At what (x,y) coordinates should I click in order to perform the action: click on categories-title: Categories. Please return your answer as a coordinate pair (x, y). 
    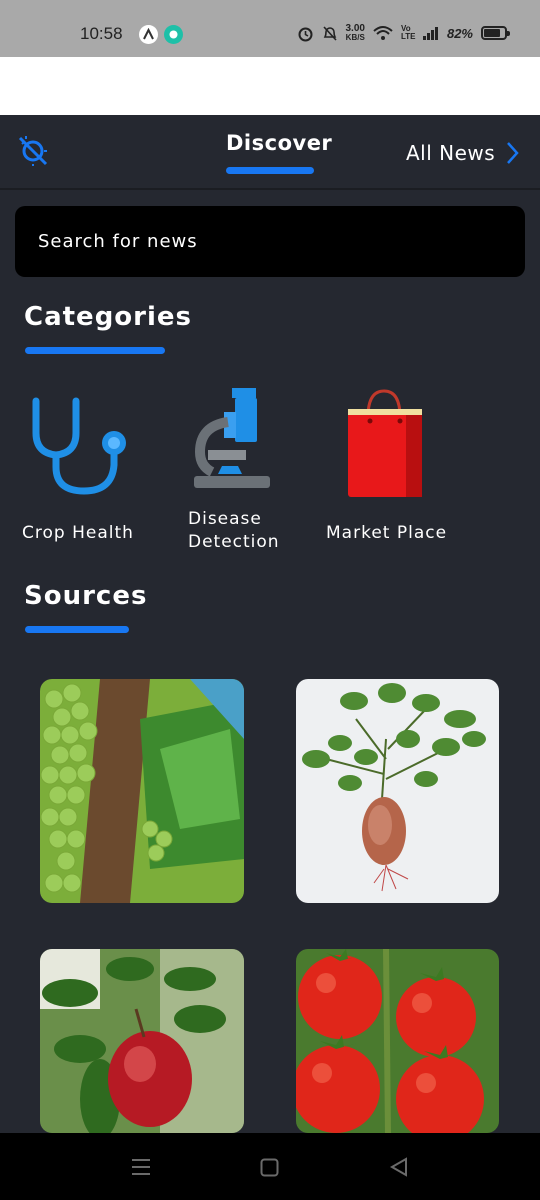
    Looking at the image, I should click on (108, 317).